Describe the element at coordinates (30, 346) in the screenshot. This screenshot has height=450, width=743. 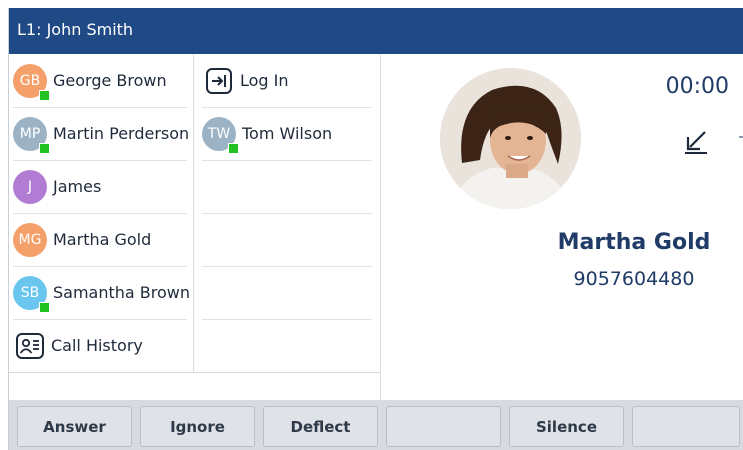
I see `contact-card-icon` at that location.